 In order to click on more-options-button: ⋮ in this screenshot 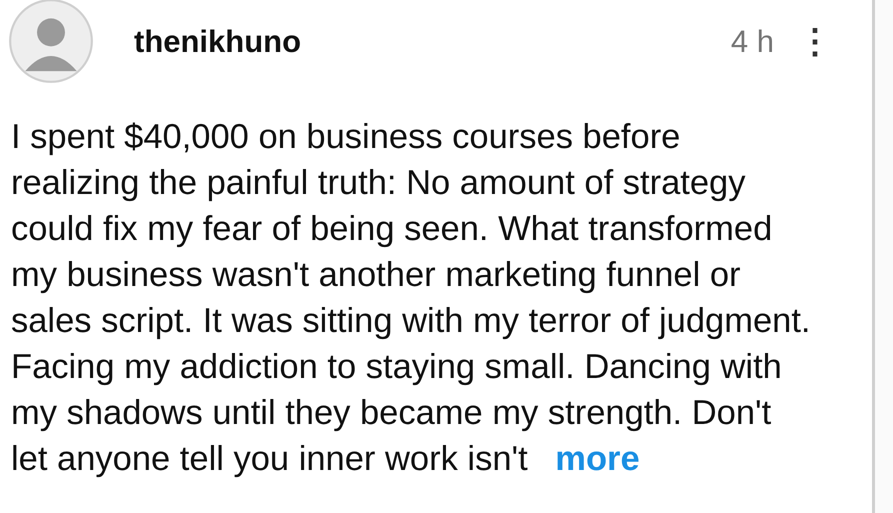, I will do `click(815, 42)`.